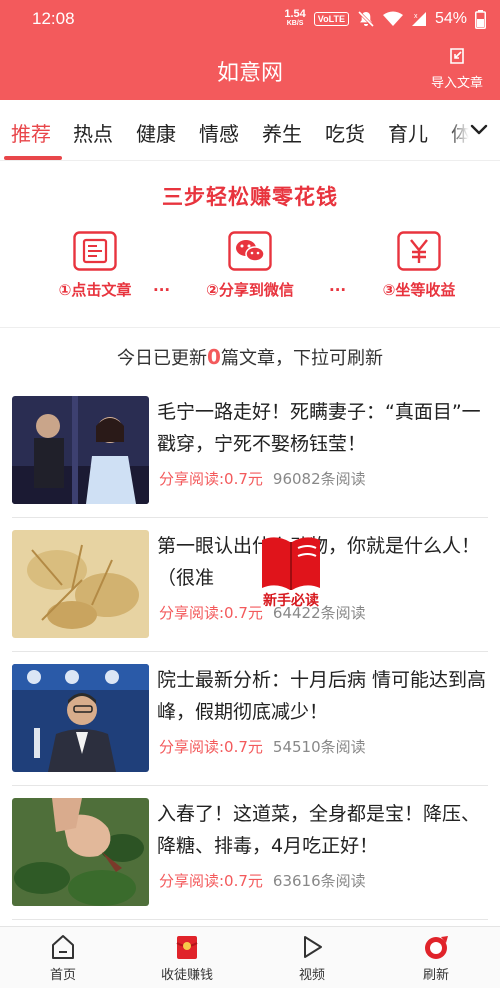 This screenshot has height=988, width=500. I want to click on network-speed: 1.54 KB/S, so click(295, 18).